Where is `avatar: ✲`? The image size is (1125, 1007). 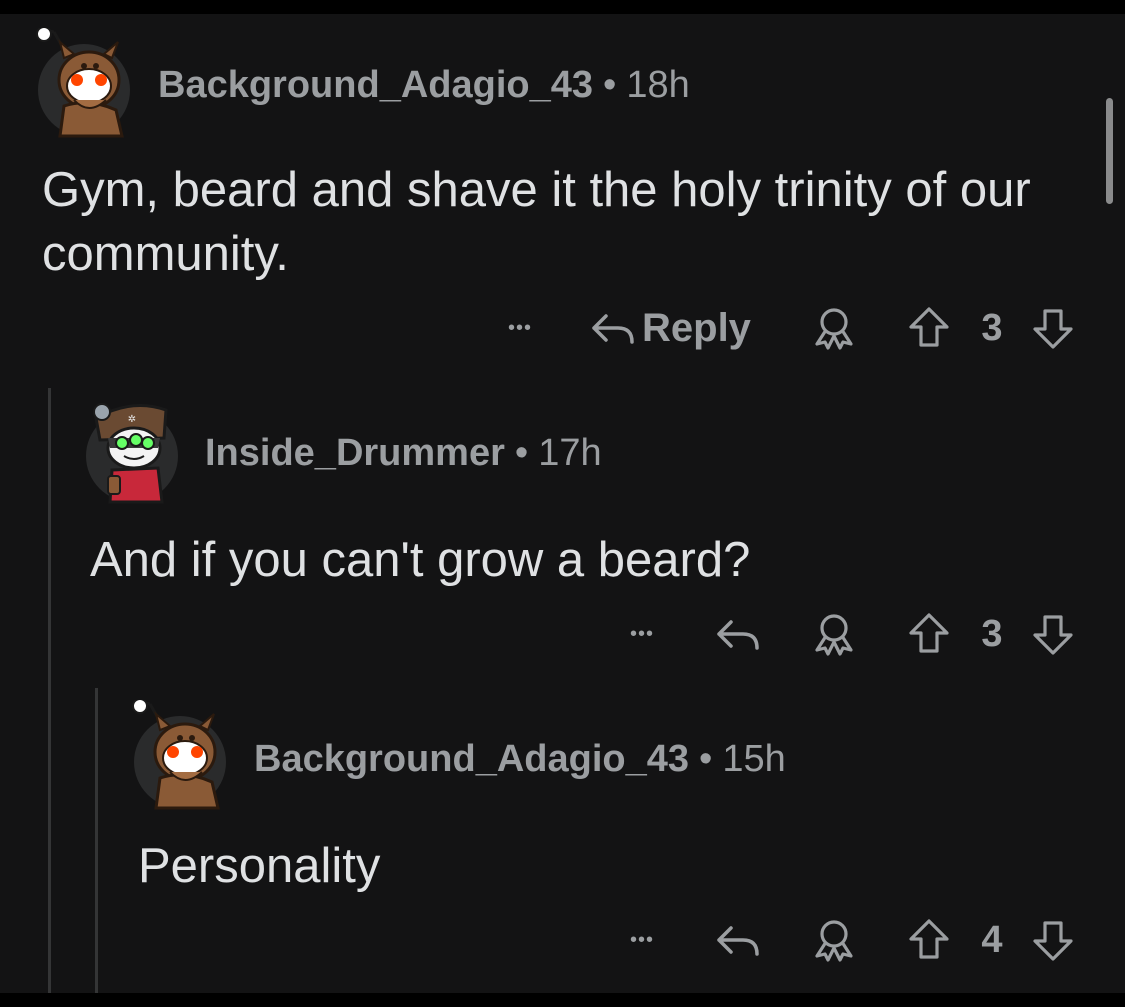 avatar: ✲ is located at coordinates (132, 446).